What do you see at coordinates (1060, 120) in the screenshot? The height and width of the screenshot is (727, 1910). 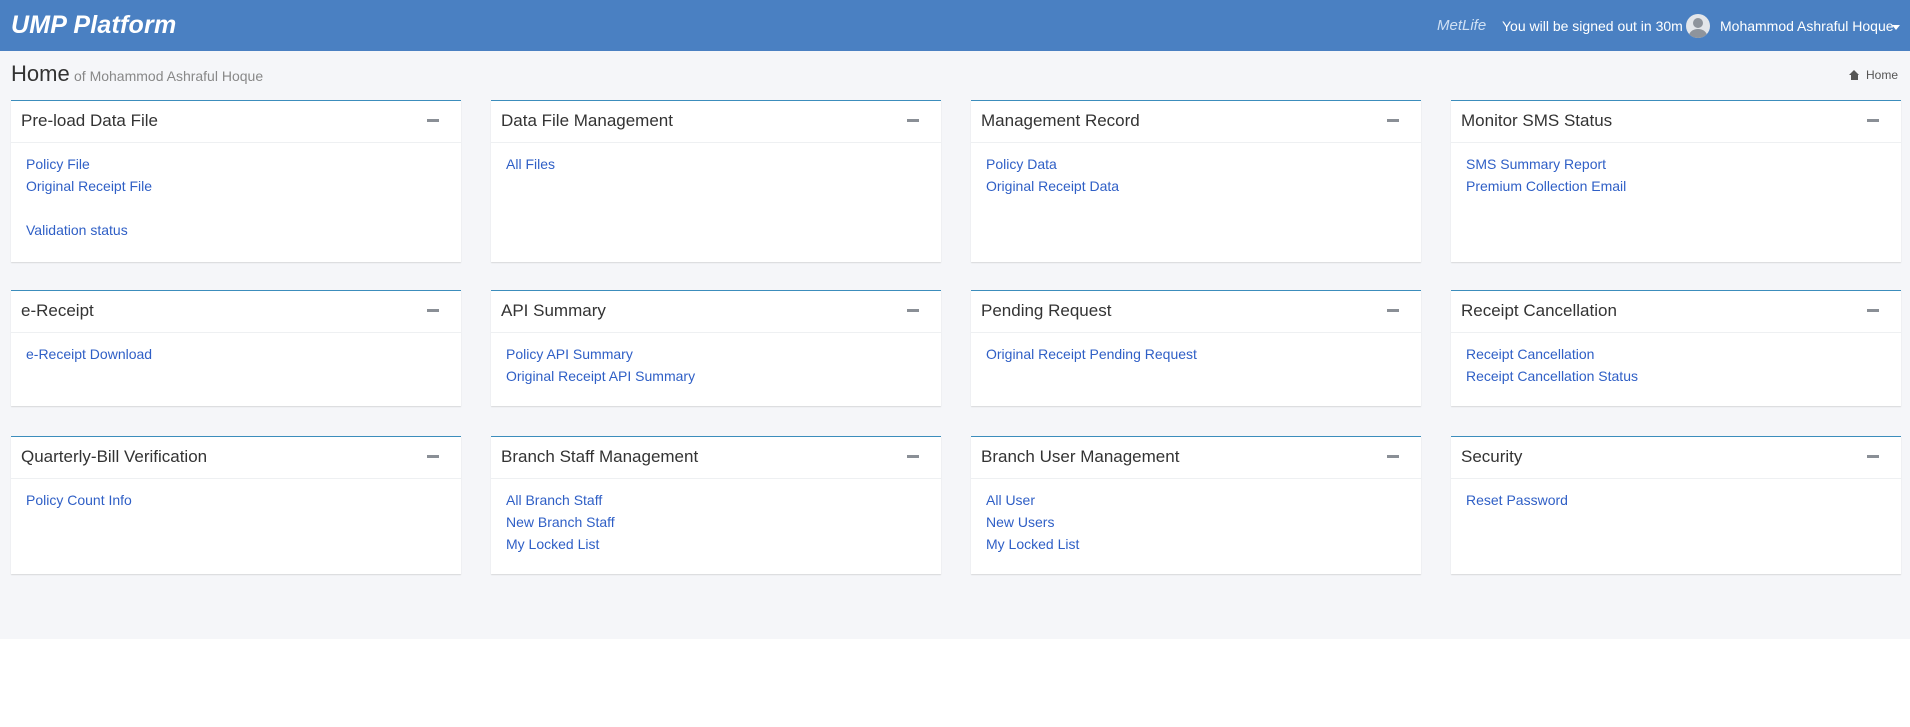 I see `box-title: Management Record` at bounding box center [1060, 120].